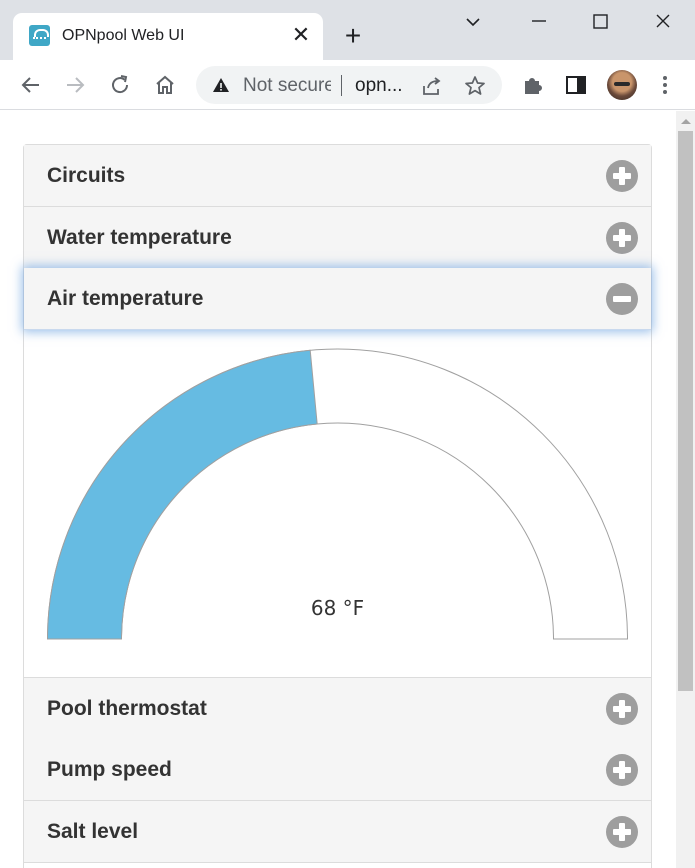  What do you see at coordinates (337, 832) in the screenshot?
I see `accordion-header-salt-level: Salt level` at bounding box center [337, 832].